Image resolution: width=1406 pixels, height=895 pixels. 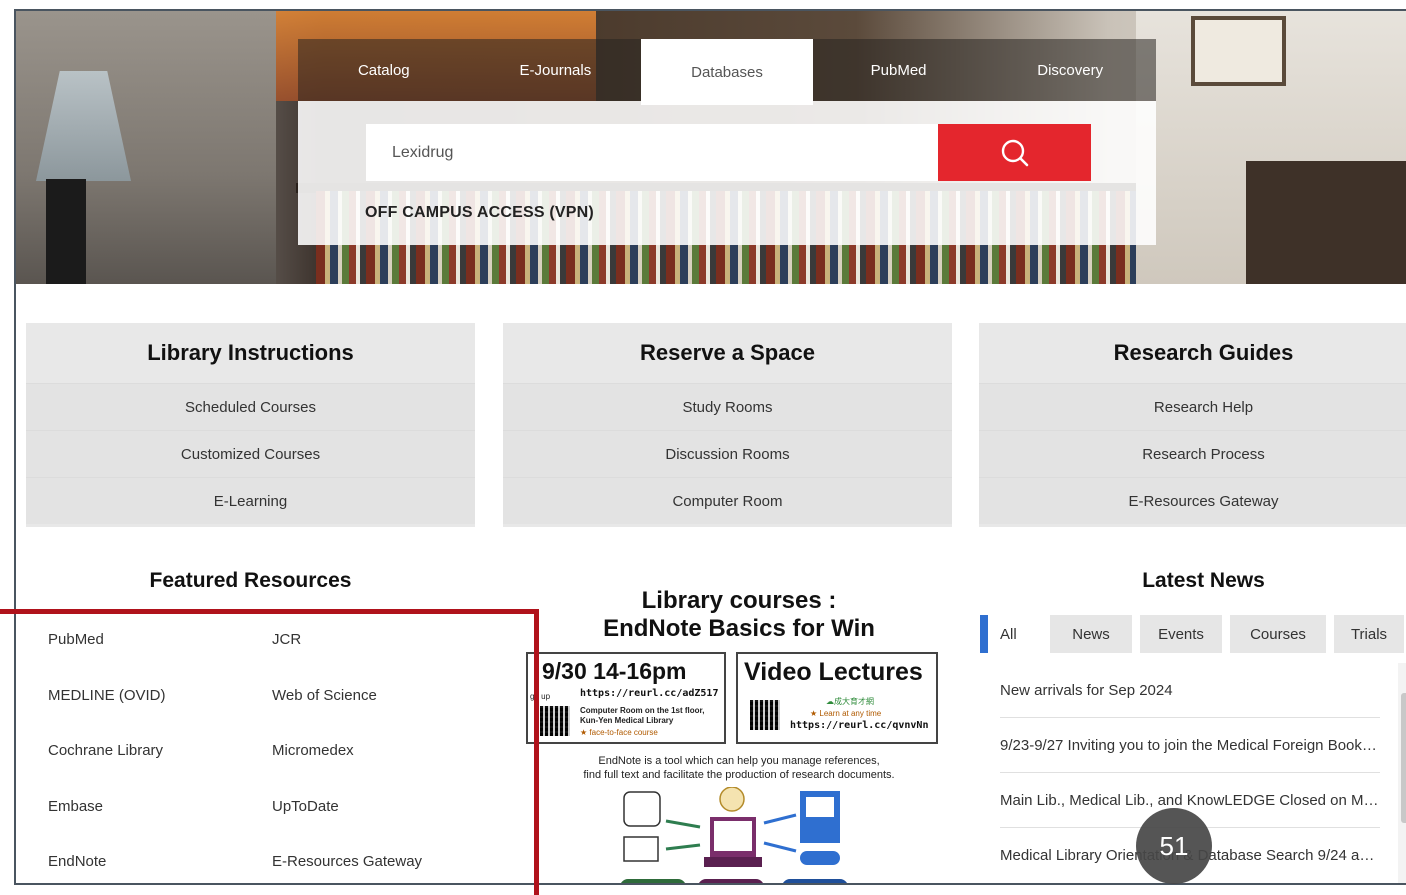 I want to click on search-input, so click(x=653, y=152).